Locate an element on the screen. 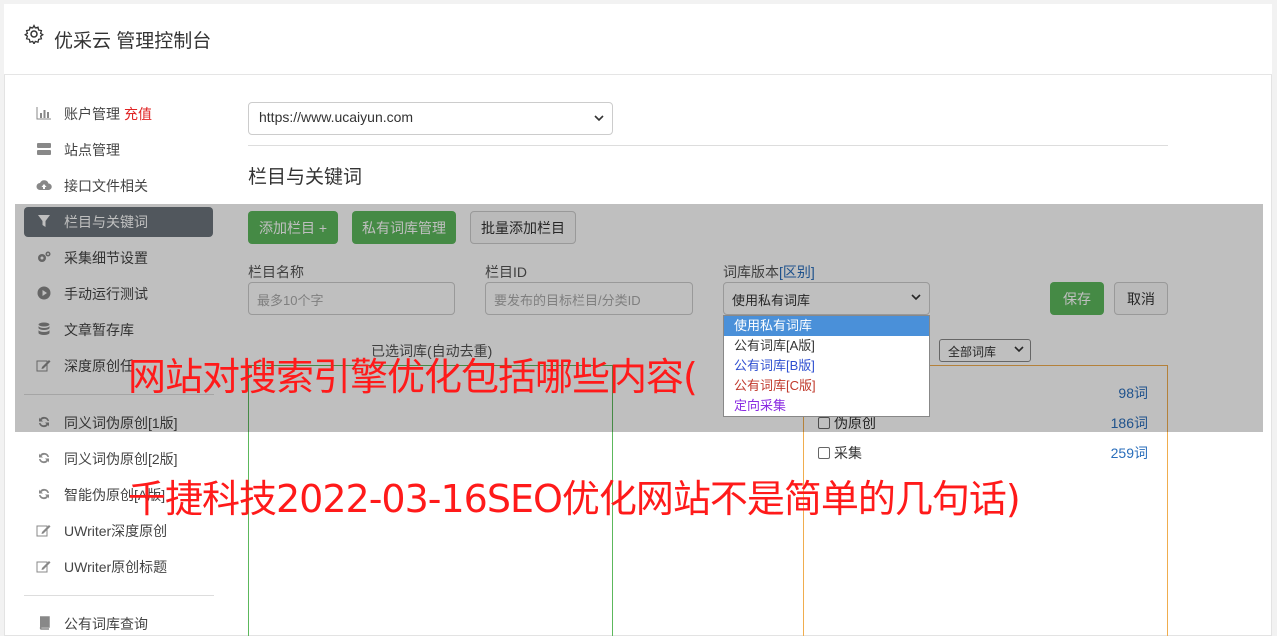 This screenshot has width=1277, height=636. sidebar-item-label: UWriter深度原创 is located at coordinates (116, 531).